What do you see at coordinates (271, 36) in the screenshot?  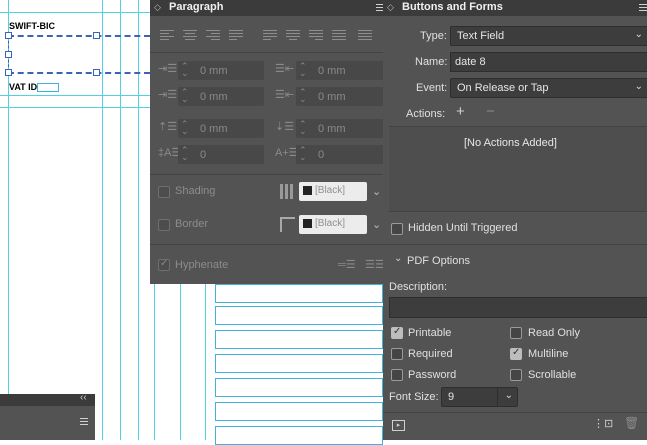 I see `justify-left-icon` at bounding box center [271, 36].